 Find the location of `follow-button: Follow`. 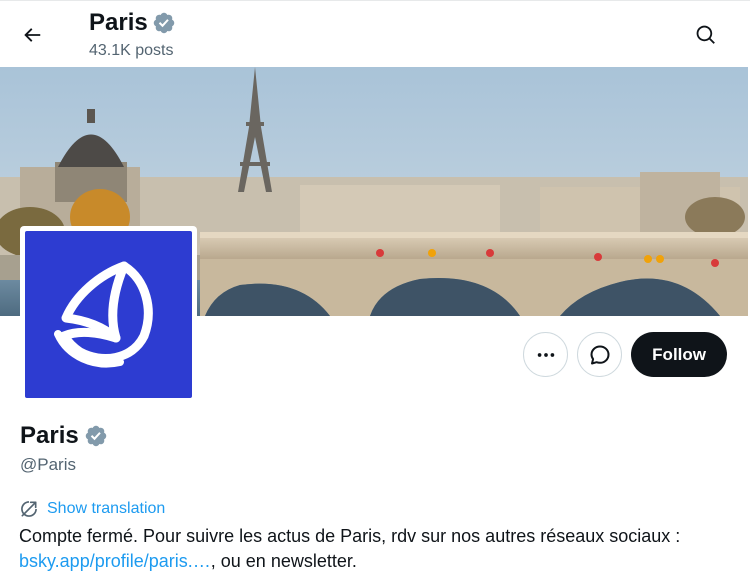

follow-button: Follow is located at coordinates (679, 354).